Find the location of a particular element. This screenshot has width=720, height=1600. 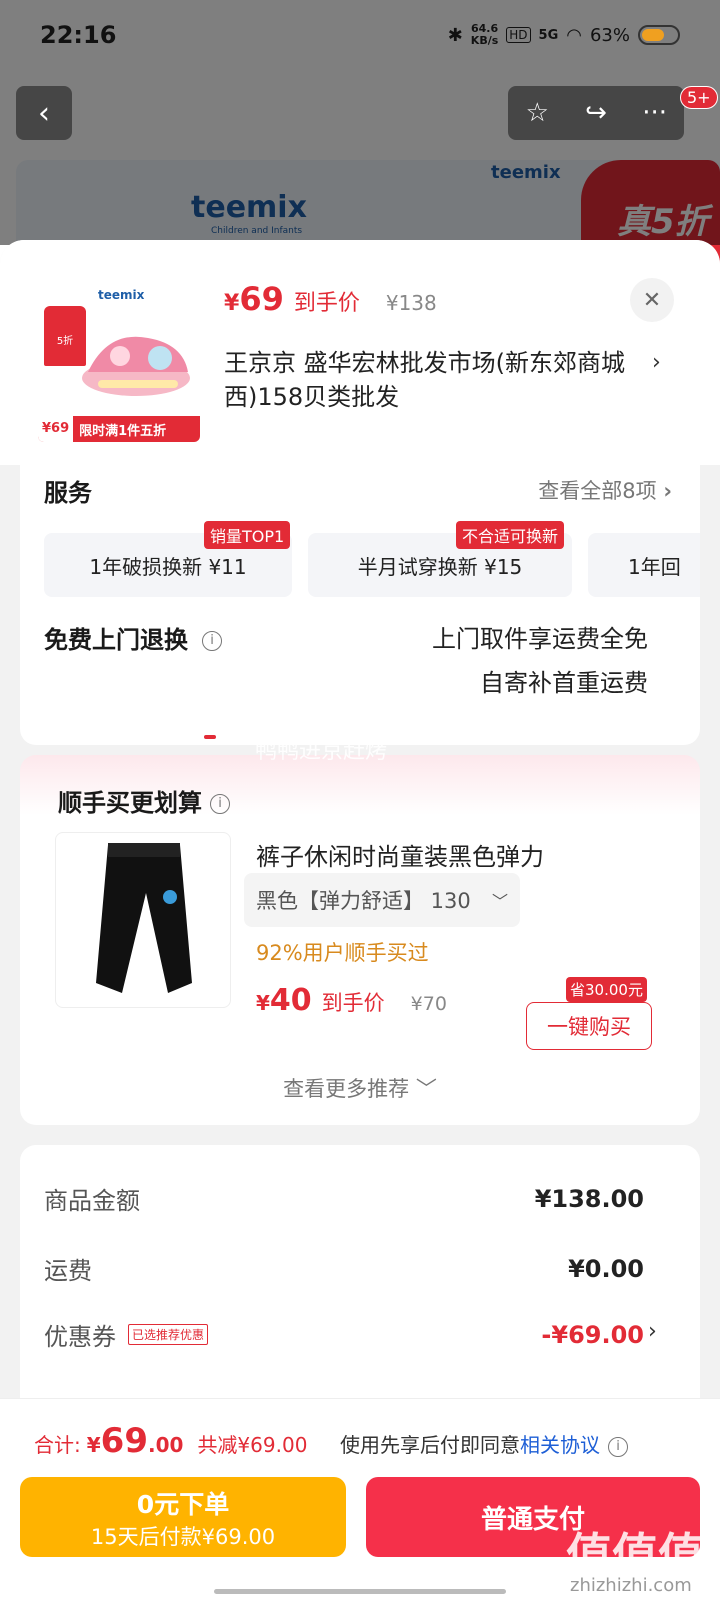

site-watermark-url: zhizhizhi.com is located at coordinates (631, 1585).